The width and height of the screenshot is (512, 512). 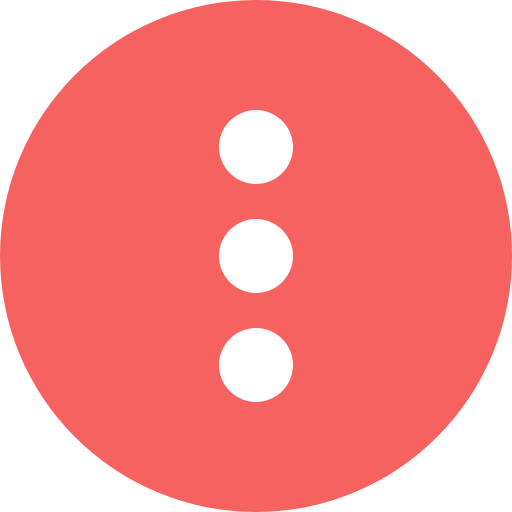 I want to click on dot-bottom-icon, so click(x=256, y=365).